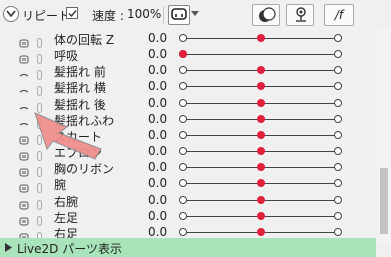 This screenshot has height=257, width=391. I want to click on expand-arrow-icon, so click(8, 247).